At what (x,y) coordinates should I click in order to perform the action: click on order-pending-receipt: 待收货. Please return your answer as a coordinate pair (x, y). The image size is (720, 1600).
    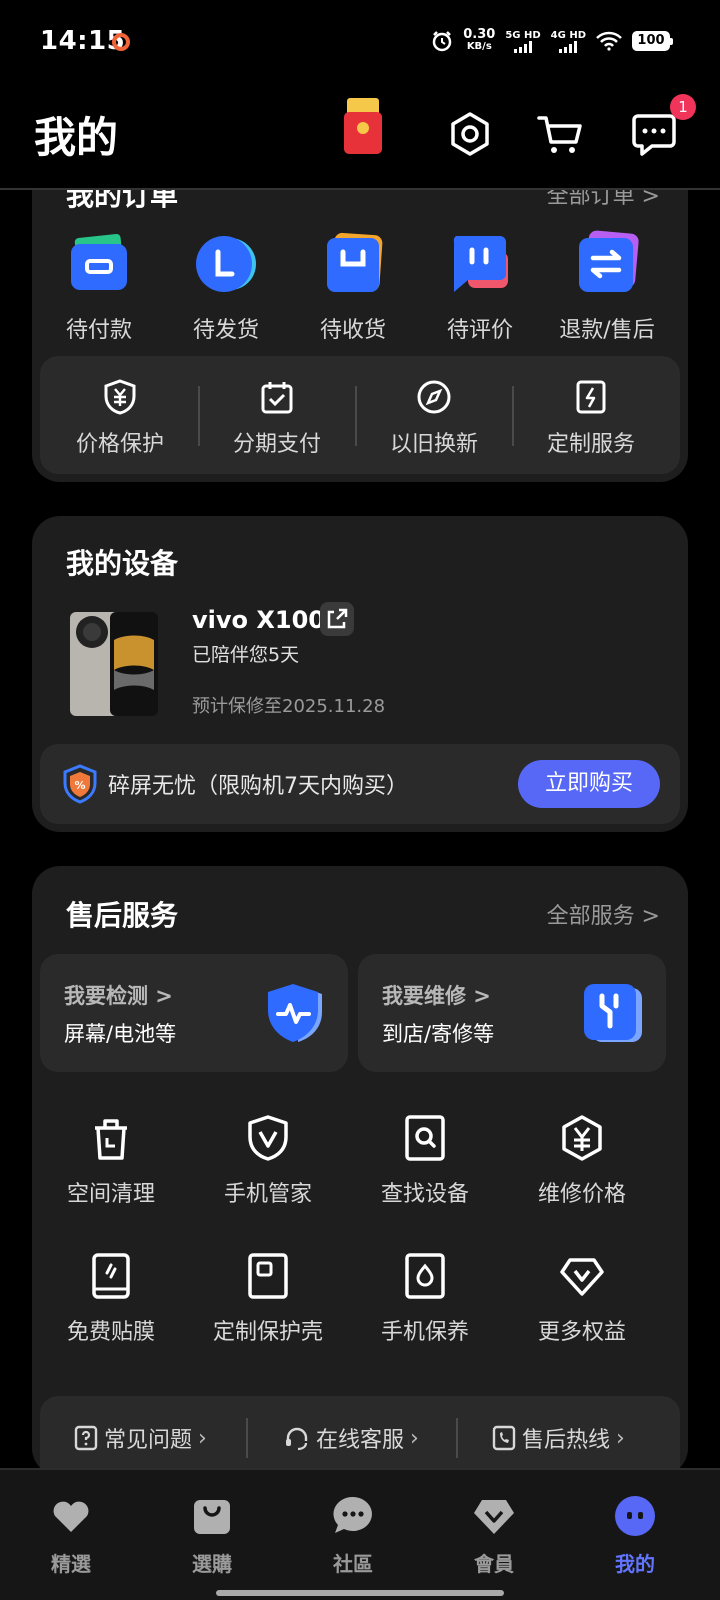
    Looking at the image, I should click on (353, 287).